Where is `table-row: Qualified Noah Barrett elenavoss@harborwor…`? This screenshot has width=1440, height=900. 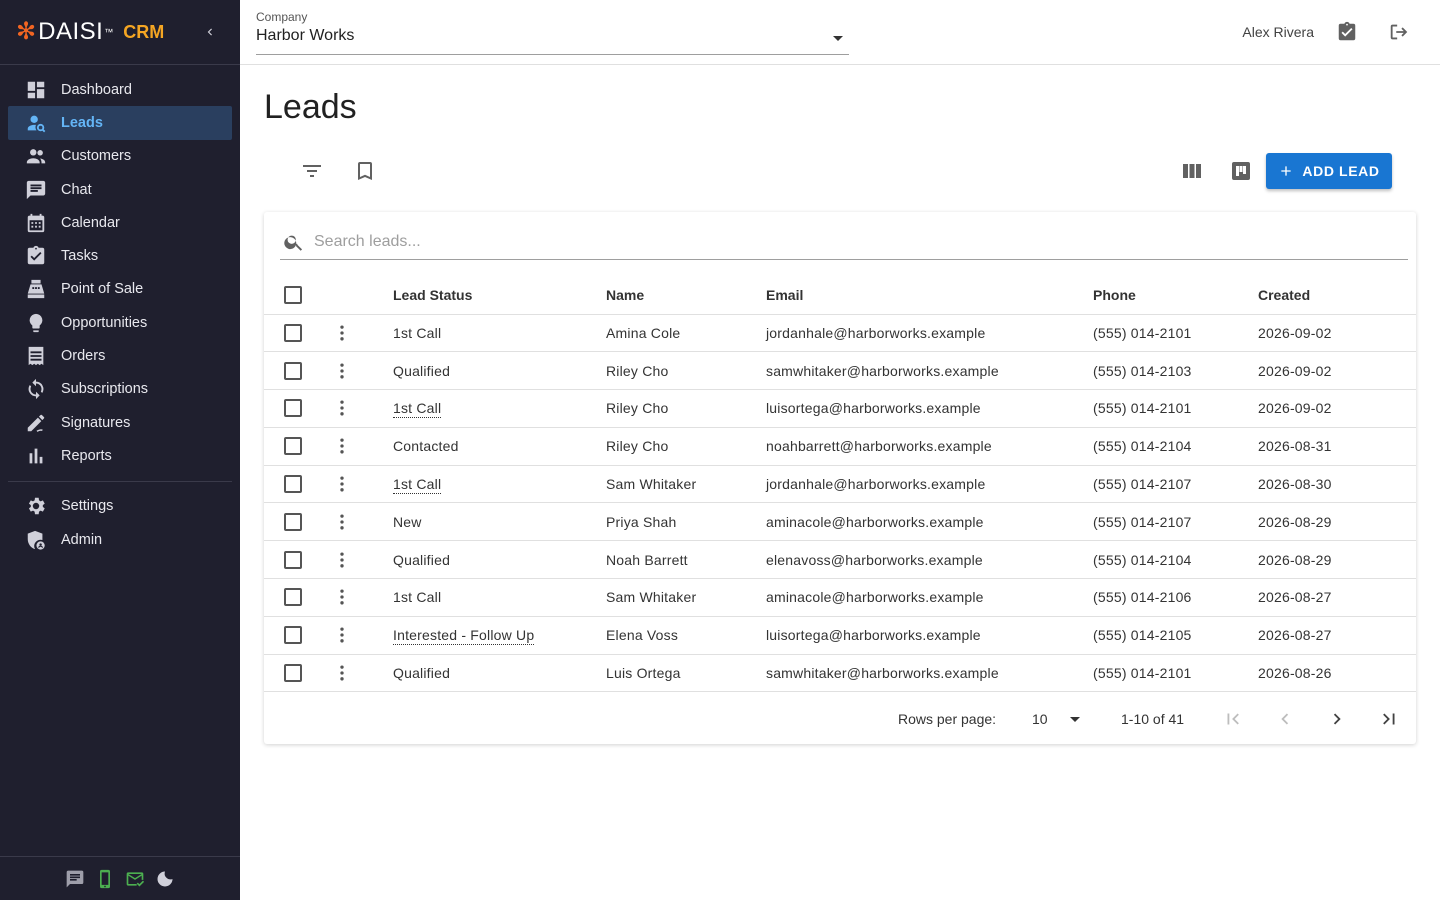
table-row: Qualified Noah Barrett elenavoss@harborwor… is located at coordinates (840, 559).